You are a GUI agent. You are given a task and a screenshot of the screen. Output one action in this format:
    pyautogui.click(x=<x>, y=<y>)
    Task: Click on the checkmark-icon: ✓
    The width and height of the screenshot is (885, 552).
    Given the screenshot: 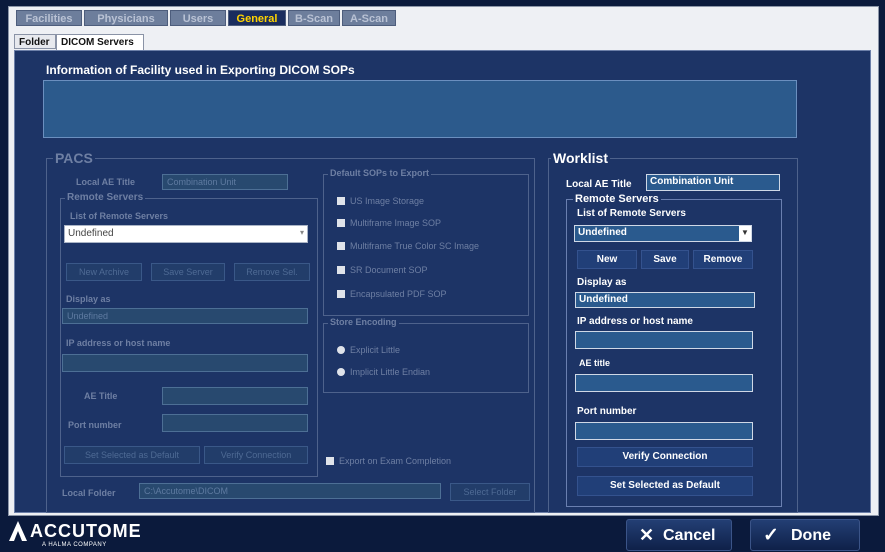 What is the action you would take?
    pyautogui.click(x=771, y=535)
    